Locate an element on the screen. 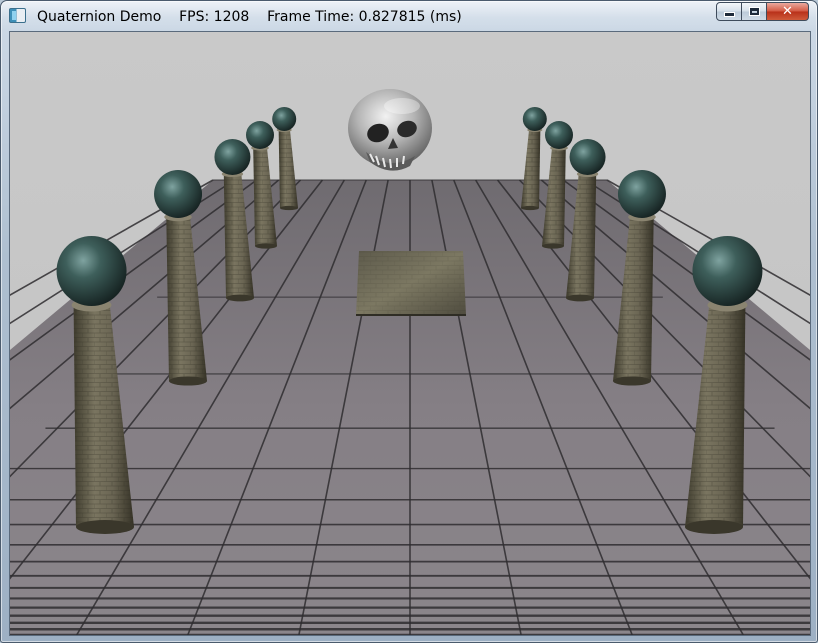 This screenshot has height=643, width=818. close-button: ✕ is located at coordinates (787, 11).